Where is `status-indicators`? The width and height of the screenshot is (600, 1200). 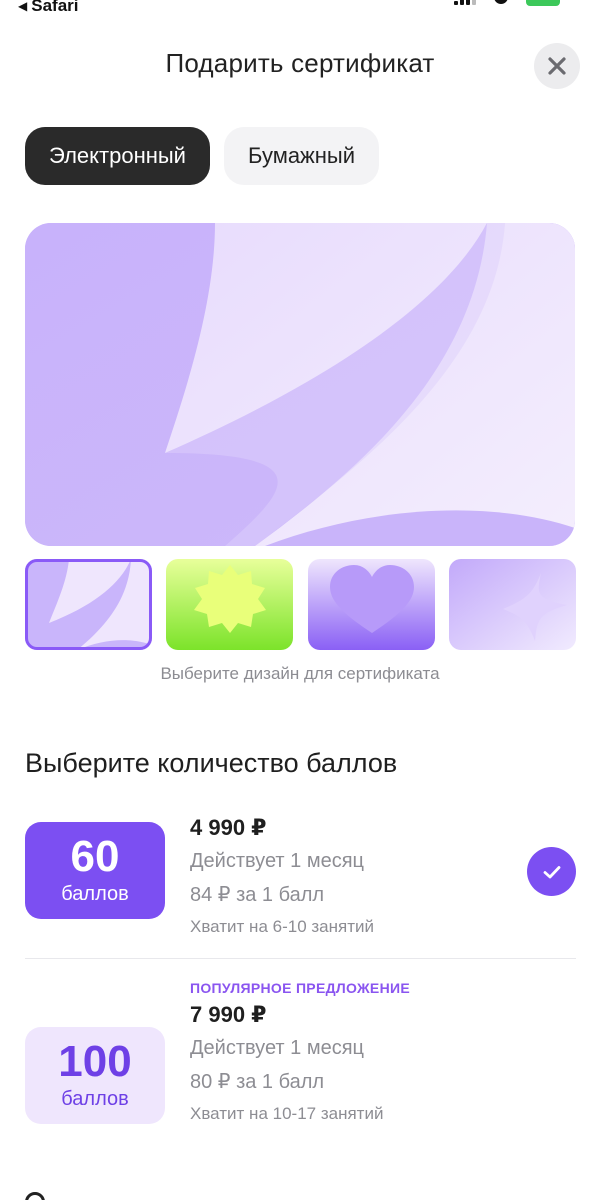
status-indicators is located at coordinates (507, 3).